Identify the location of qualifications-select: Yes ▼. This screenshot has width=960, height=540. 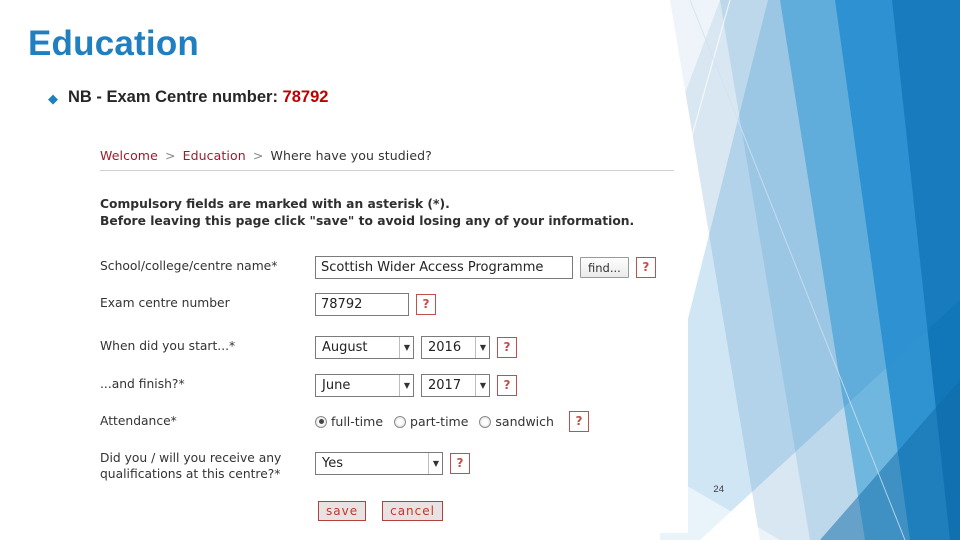
(379, 463).